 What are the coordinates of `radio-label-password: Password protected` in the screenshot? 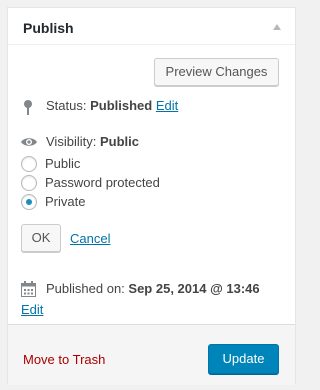 It's located at (102, 182).